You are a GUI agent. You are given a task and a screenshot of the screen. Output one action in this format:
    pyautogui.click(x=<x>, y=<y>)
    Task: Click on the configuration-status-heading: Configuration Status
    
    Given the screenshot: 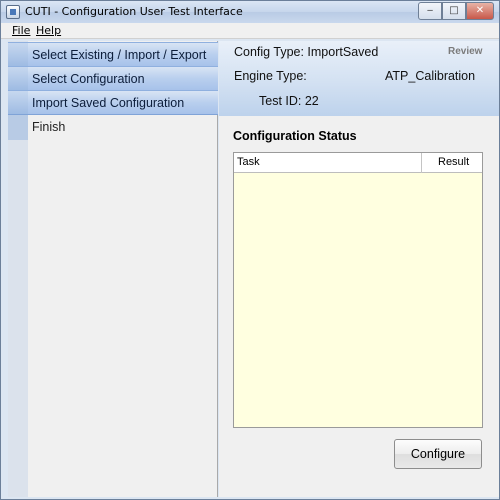 What is the action you would take?
    pyautogui.click(x=295, y=136)
    